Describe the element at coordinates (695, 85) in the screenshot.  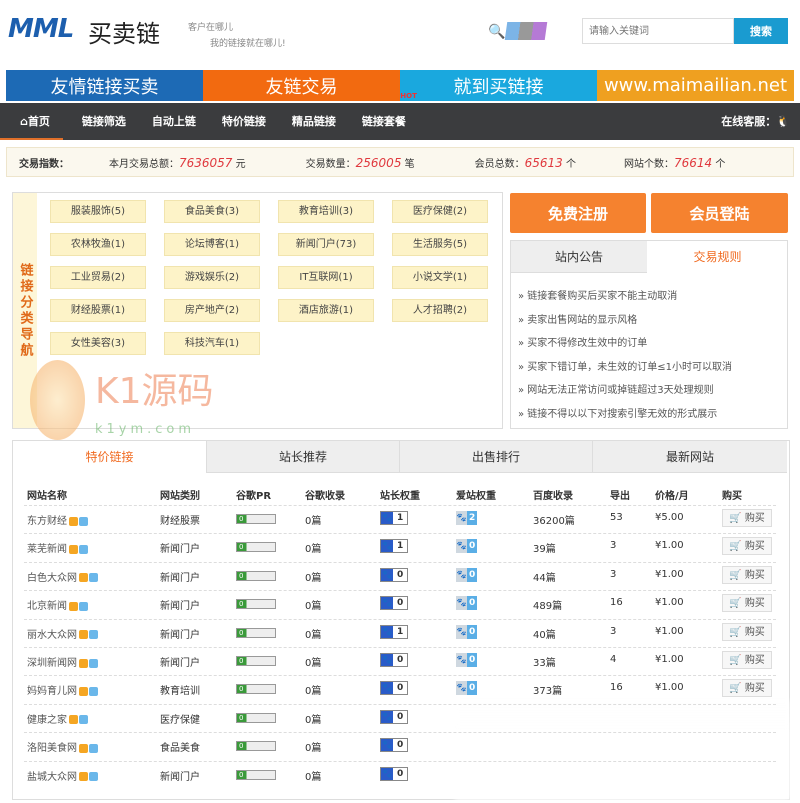
I see `banner-item: www.maimailian.net` at that location.